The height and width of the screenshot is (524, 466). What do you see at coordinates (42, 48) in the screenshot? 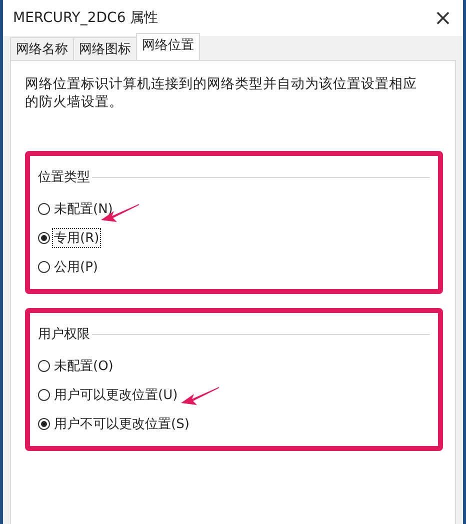
I see `tab: 网络名称` at bounding box center [42, 48].